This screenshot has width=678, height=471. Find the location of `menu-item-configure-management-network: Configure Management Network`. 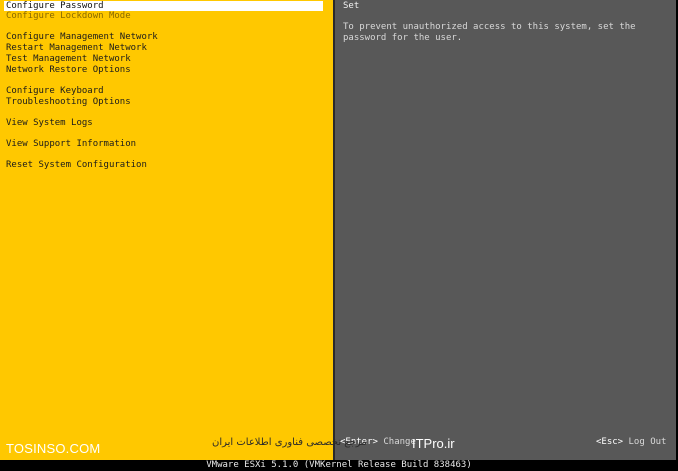

menu-item-configure-management-network: Configure Management Network is located at coordinates (81, 37).